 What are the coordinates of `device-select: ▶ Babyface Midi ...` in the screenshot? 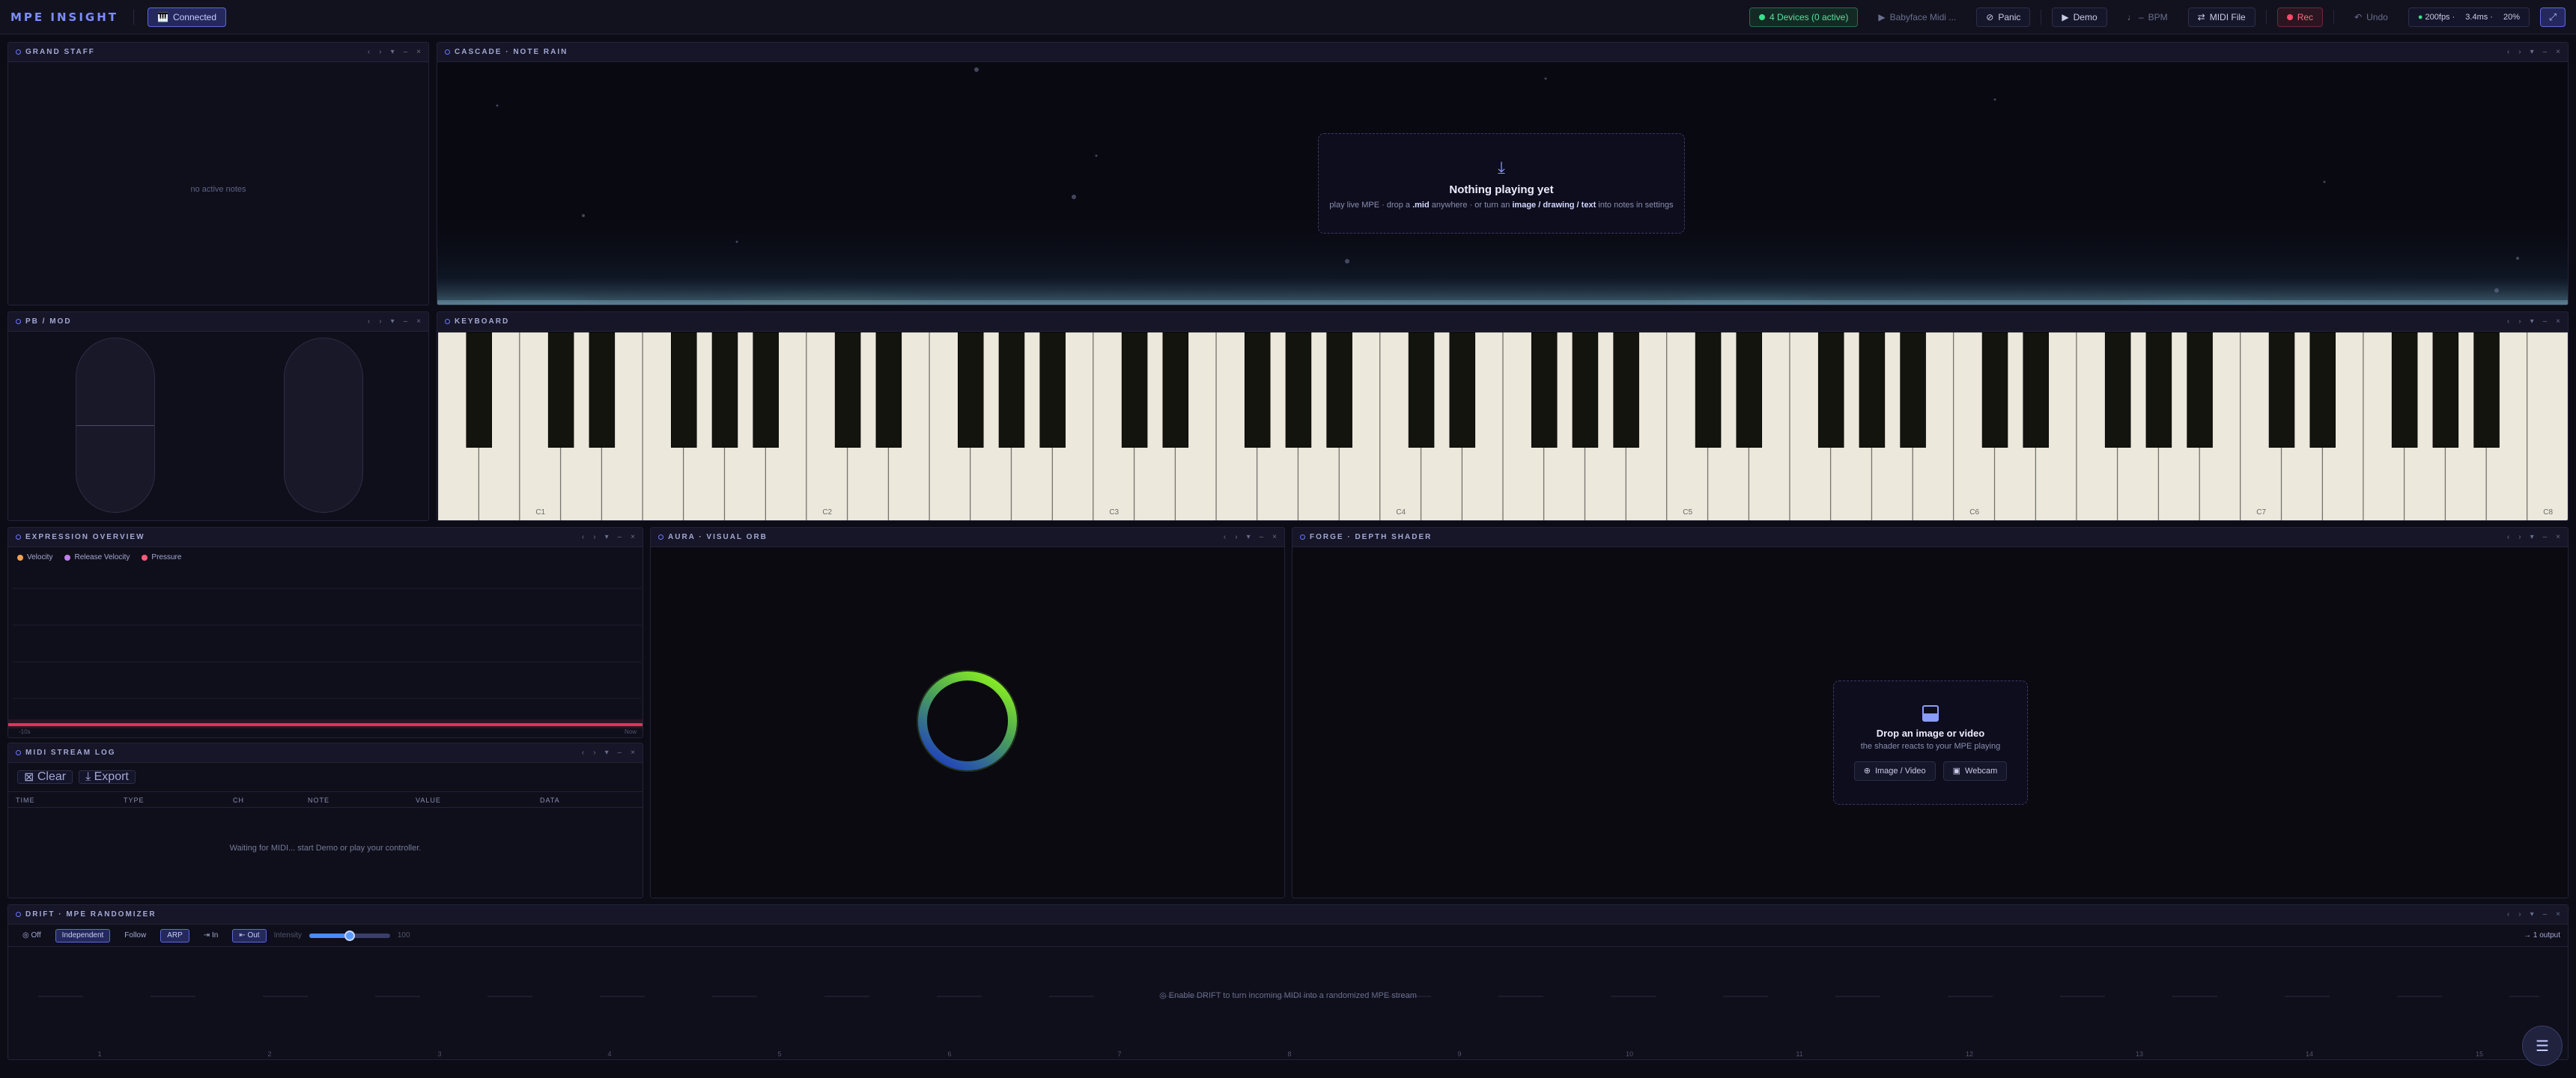 It's located at (1917, 17).